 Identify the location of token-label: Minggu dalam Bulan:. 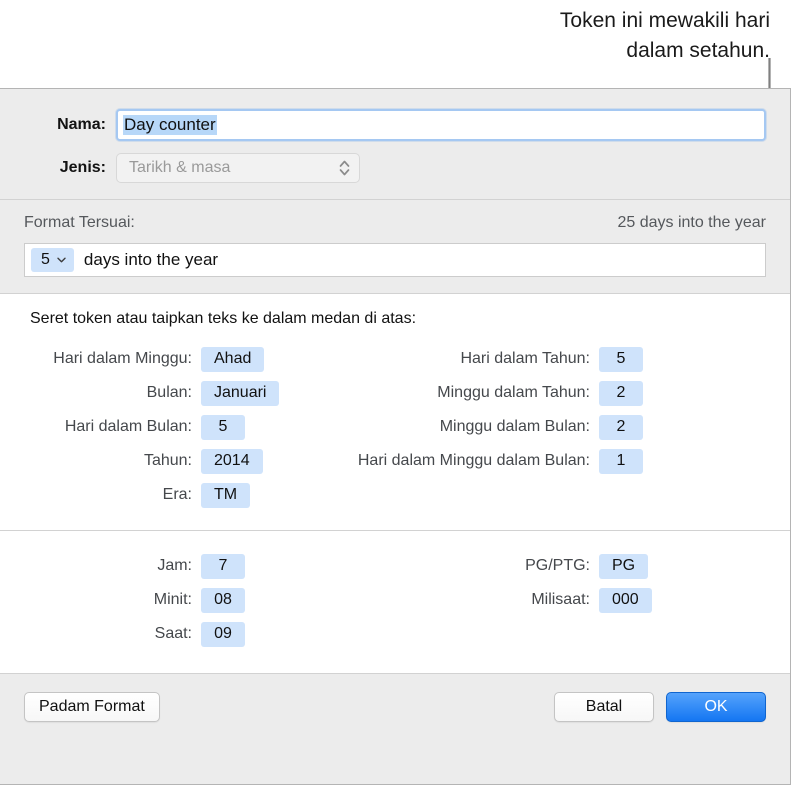
(514, 426).